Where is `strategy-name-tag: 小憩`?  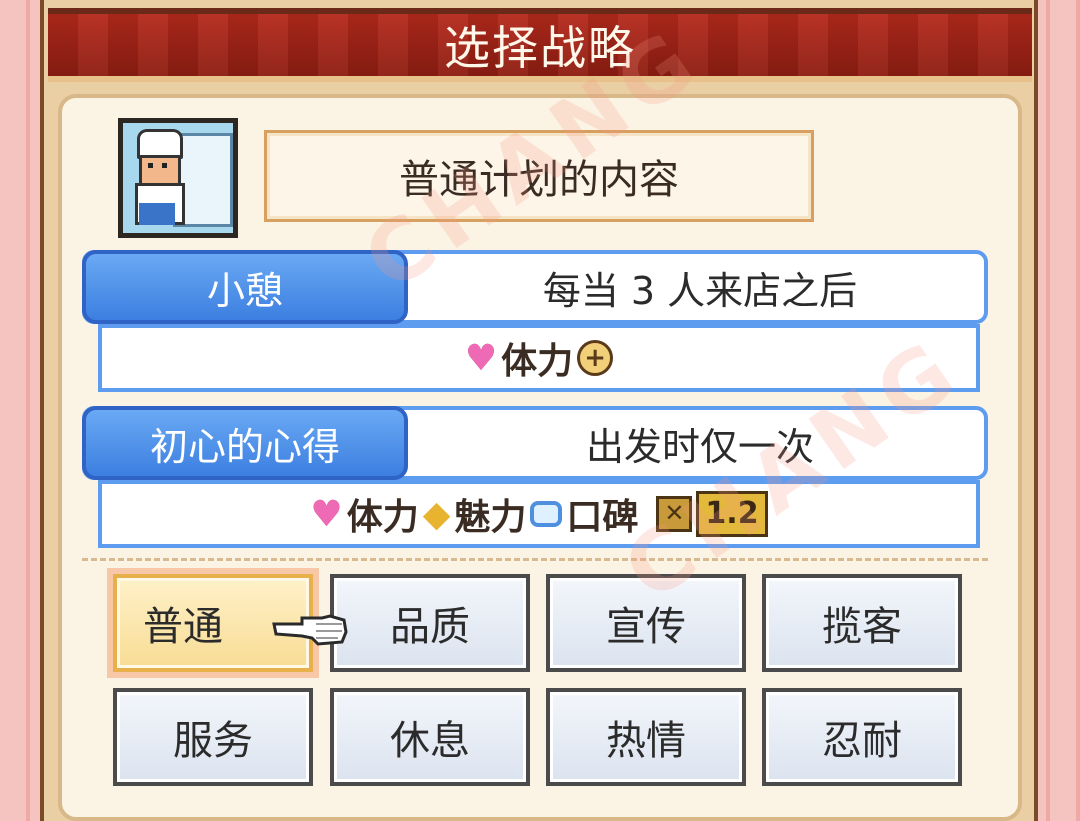 strategy-name-tag: 小憩 is located at coordinates (245, 287).